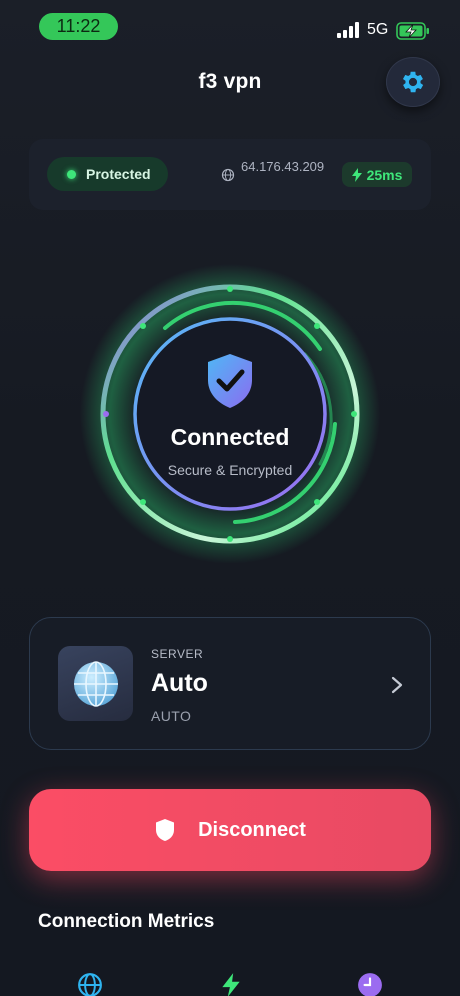  What do you see at coordinates (230, 683) in the screenshot?
I see `server-selector: SERVER Auto AUTO` at bounding box center [230, 683].